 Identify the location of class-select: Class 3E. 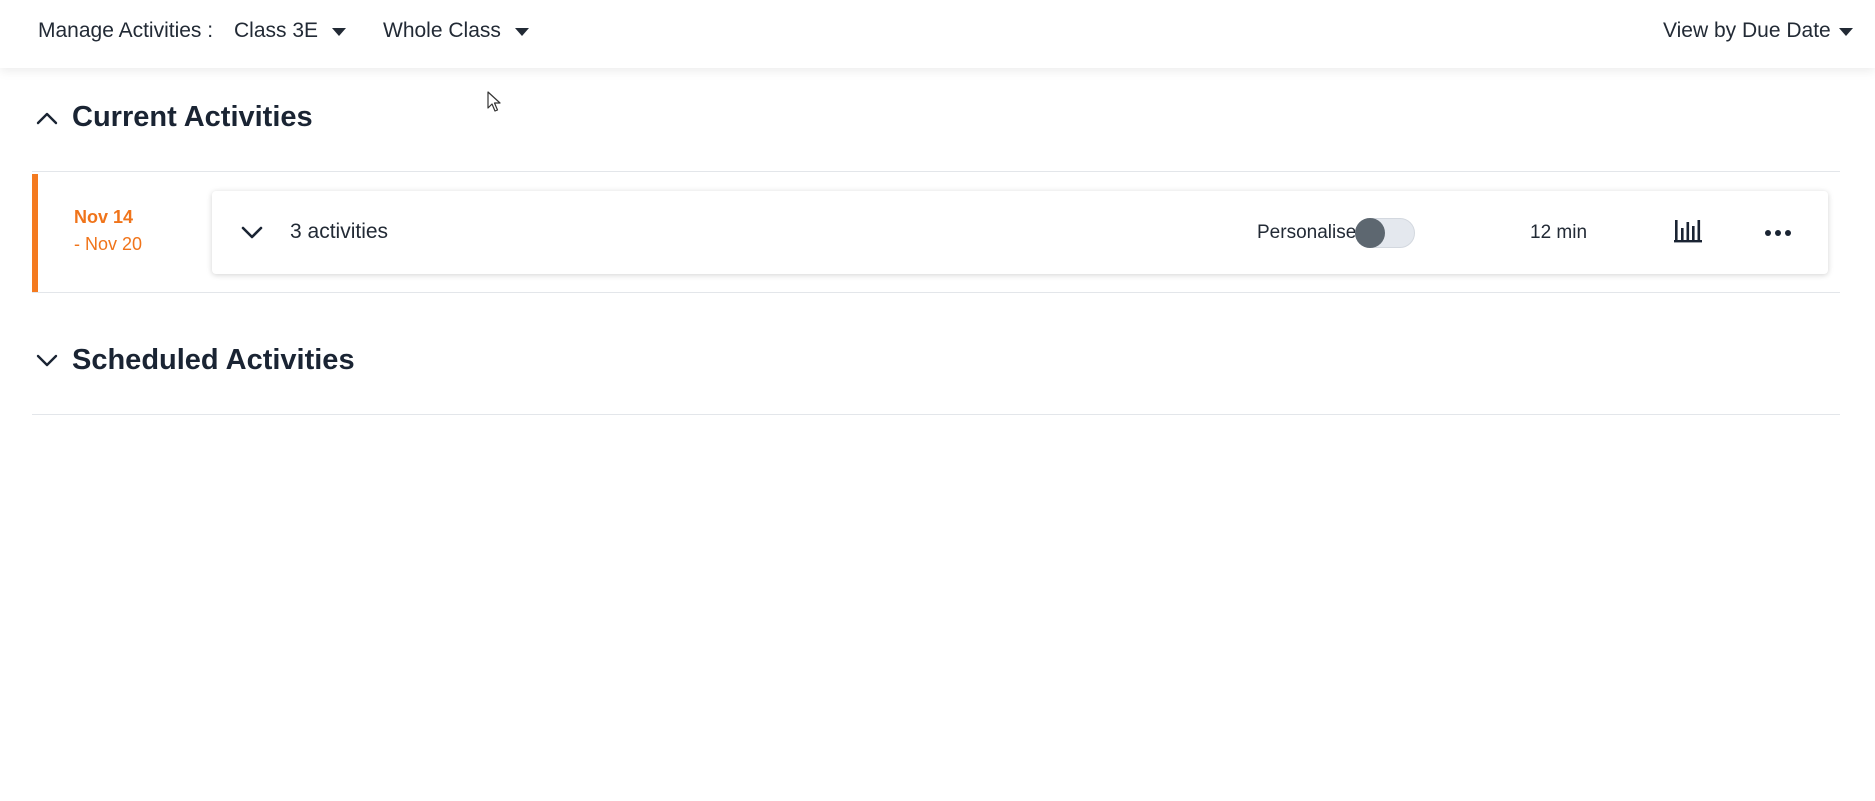
(290, 31).